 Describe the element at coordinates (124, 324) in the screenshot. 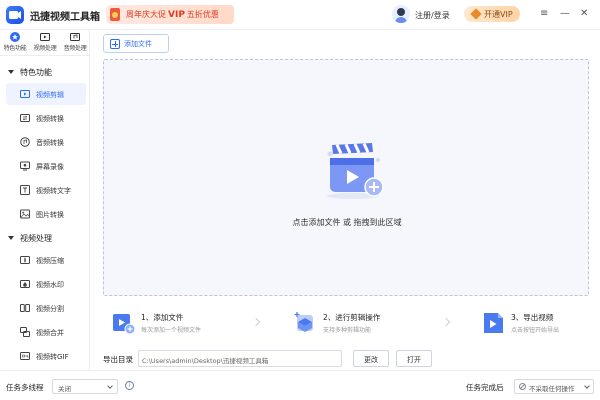

I see `add-file-step-icon` at that location.